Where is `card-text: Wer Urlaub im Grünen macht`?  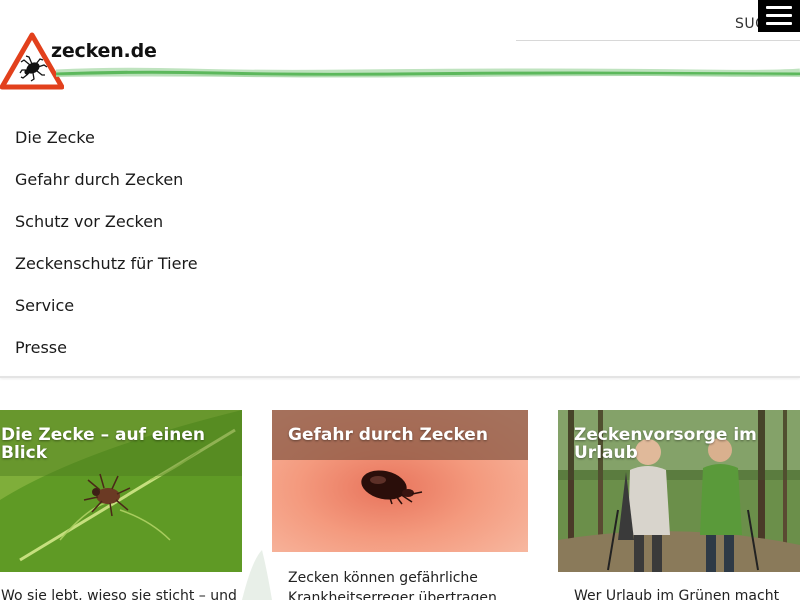
card-text: Wer Urlaub im Grünen macht is located at coordinates (677, 594).